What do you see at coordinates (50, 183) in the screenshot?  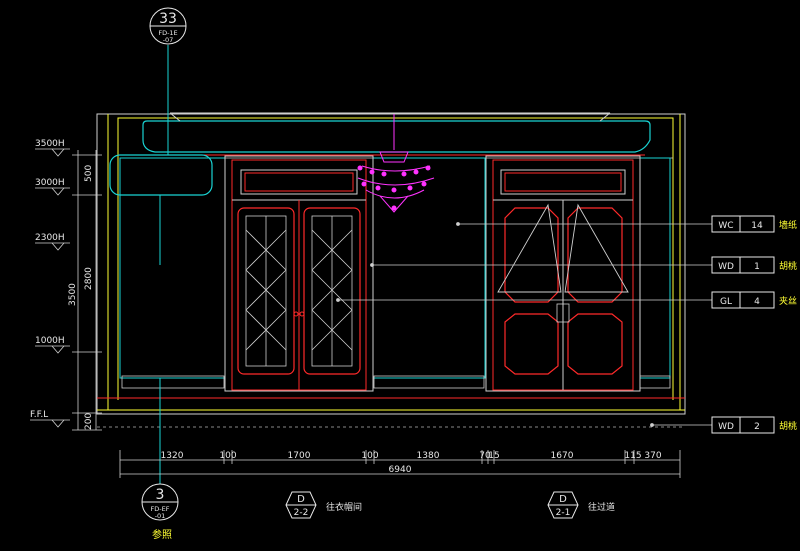 I see `level-label: 3000H` at bounding box center [50, 183].